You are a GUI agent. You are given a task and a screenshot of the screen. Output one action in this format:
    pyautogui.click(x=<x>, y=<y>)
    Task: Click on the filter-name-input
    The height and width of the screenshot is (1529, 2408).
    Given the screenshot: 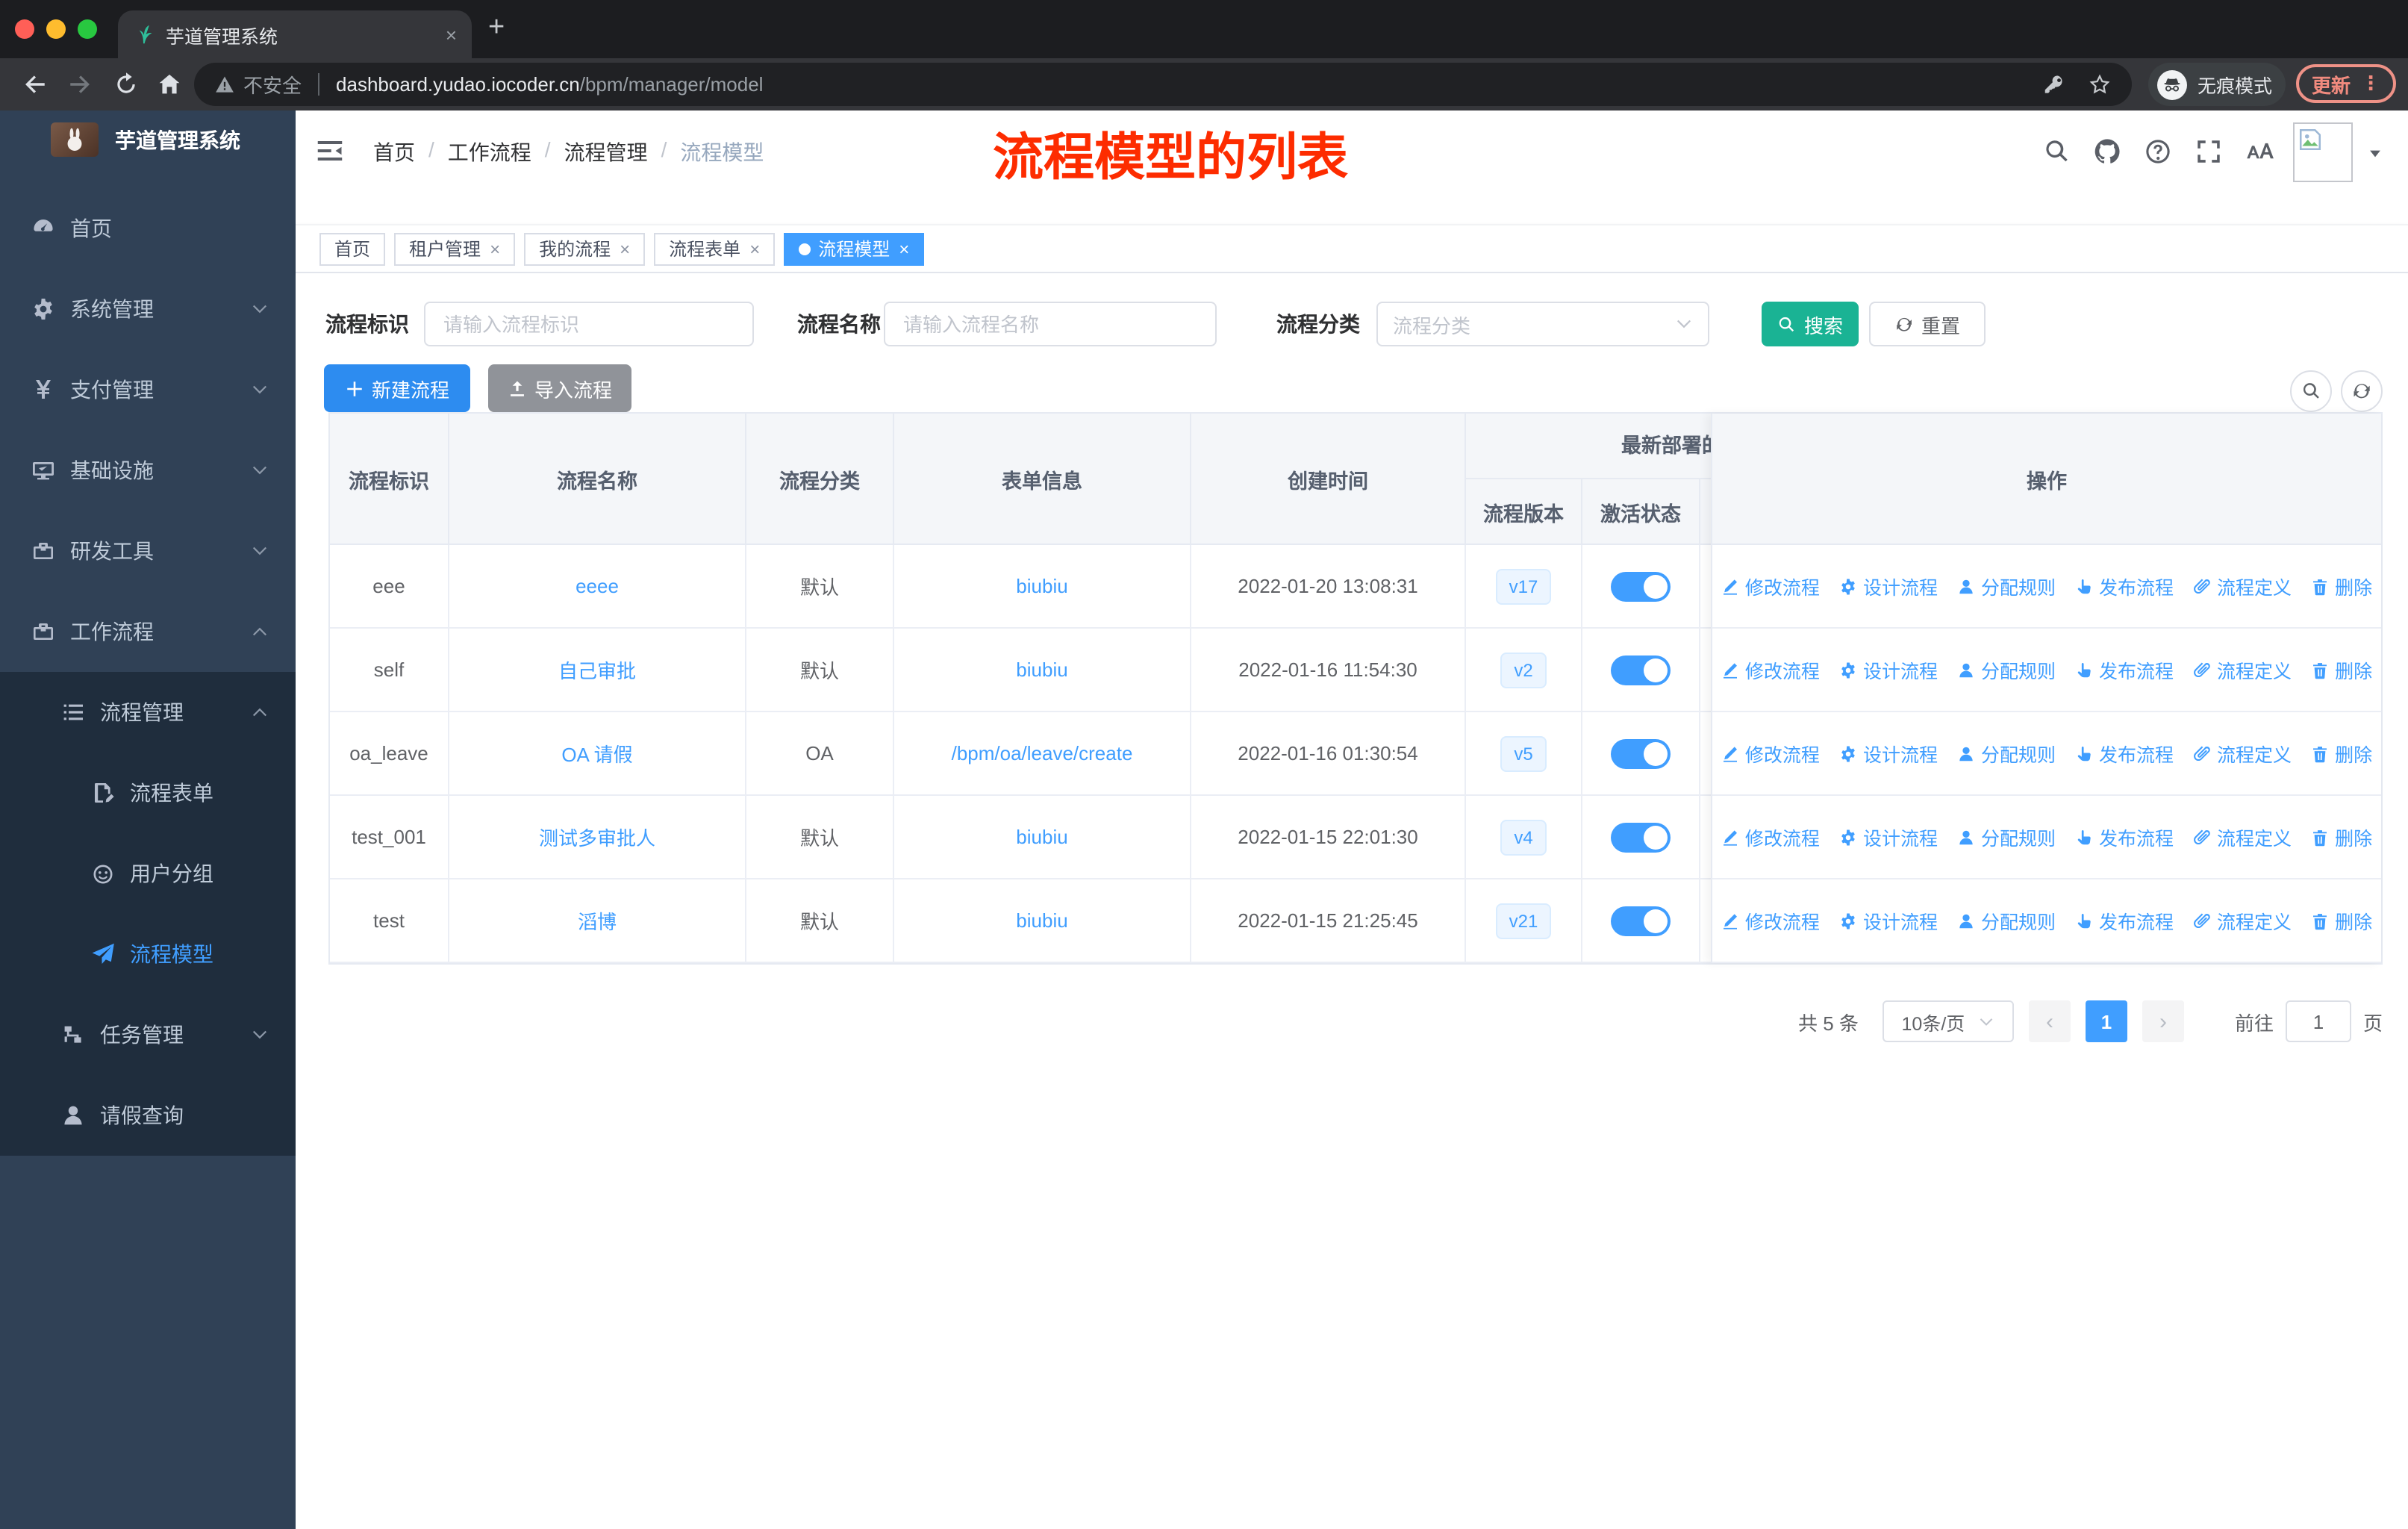 What is the action you would take?
    pyautogui.click(x=1050, y=324)
    